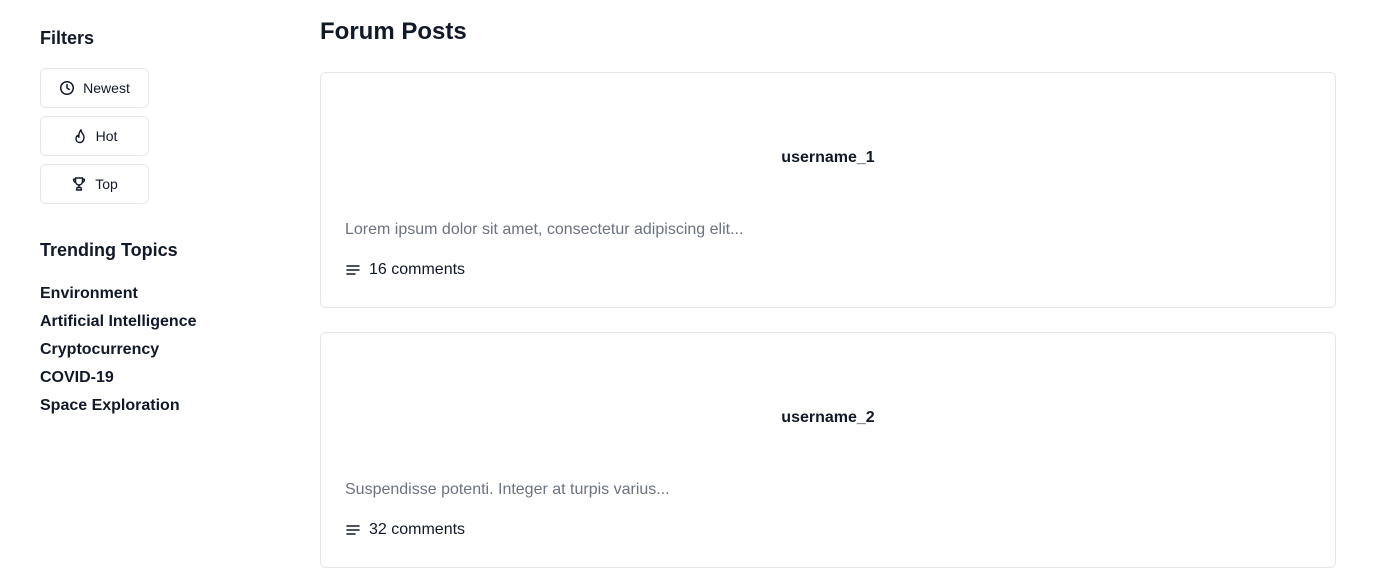 The width and height of the screenshot is (1376, 584). What do you see at coordinates (67, 88) in the screenshot?
I see `clock-icon` at bounding box center [67, 88].